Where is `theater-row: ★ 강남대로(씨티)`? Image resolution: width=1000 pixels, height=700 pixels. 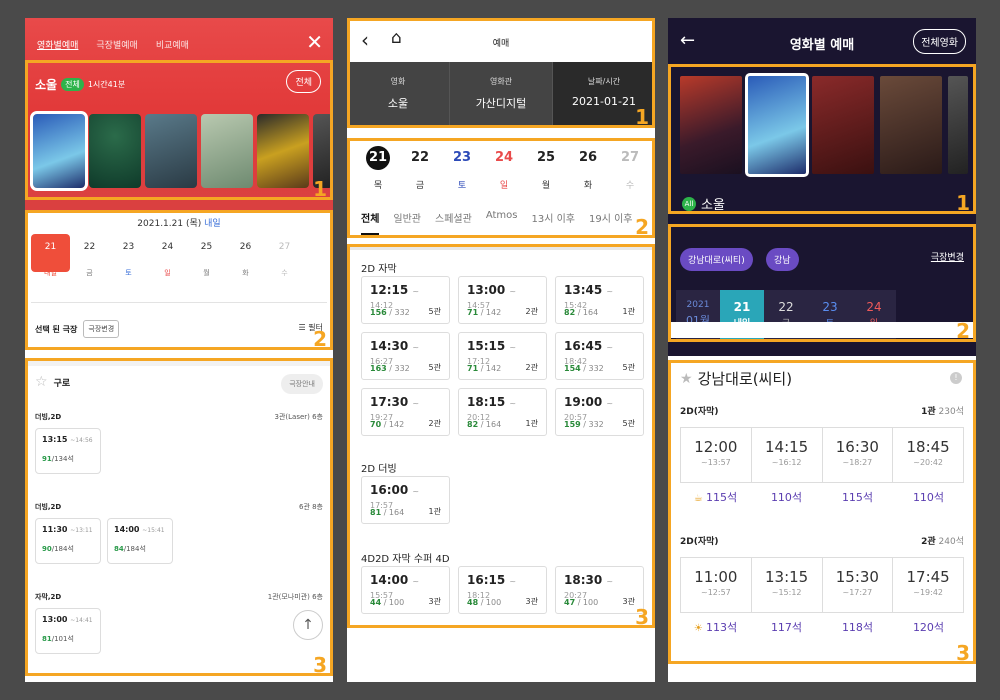 theater-row: ★ 강남대로(씨티) is located at coordinates (736, 378).